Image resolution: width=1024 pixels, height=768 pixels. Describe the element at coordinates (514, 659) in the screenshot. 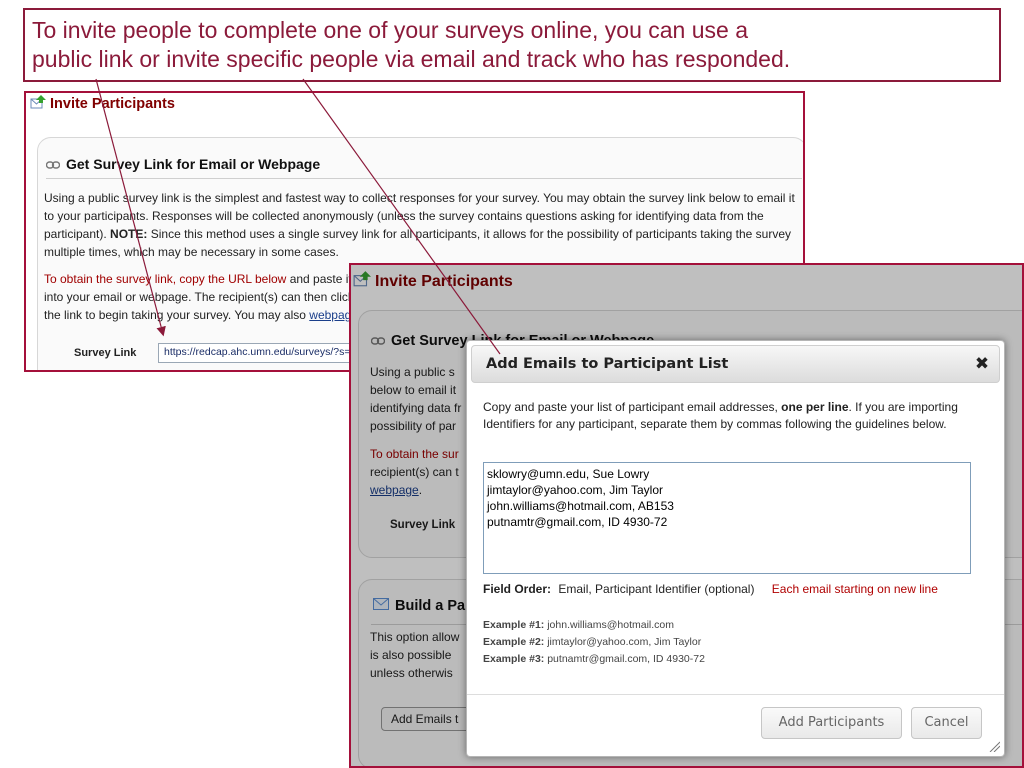

I see `example-label: Example #3:` at that location.